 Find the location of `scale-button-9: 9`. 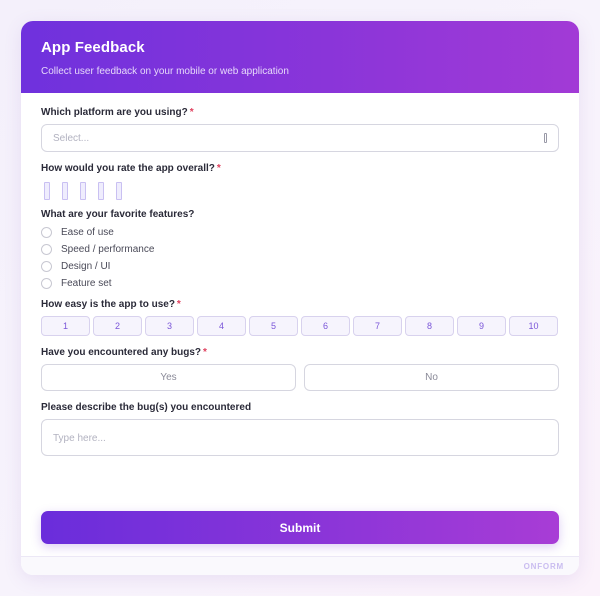

scale-button-9: 9 is located at coordinates (481, 326).